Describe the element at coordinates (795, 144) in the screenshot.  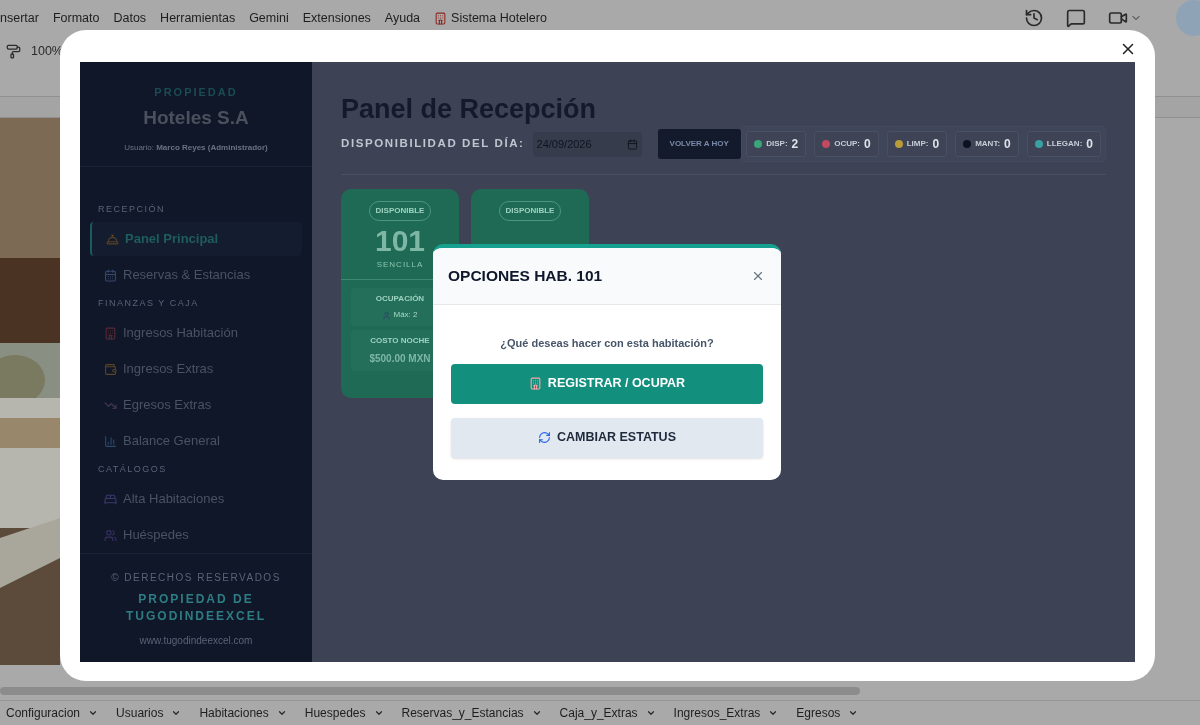
I see `stat-value: 2` at that location.